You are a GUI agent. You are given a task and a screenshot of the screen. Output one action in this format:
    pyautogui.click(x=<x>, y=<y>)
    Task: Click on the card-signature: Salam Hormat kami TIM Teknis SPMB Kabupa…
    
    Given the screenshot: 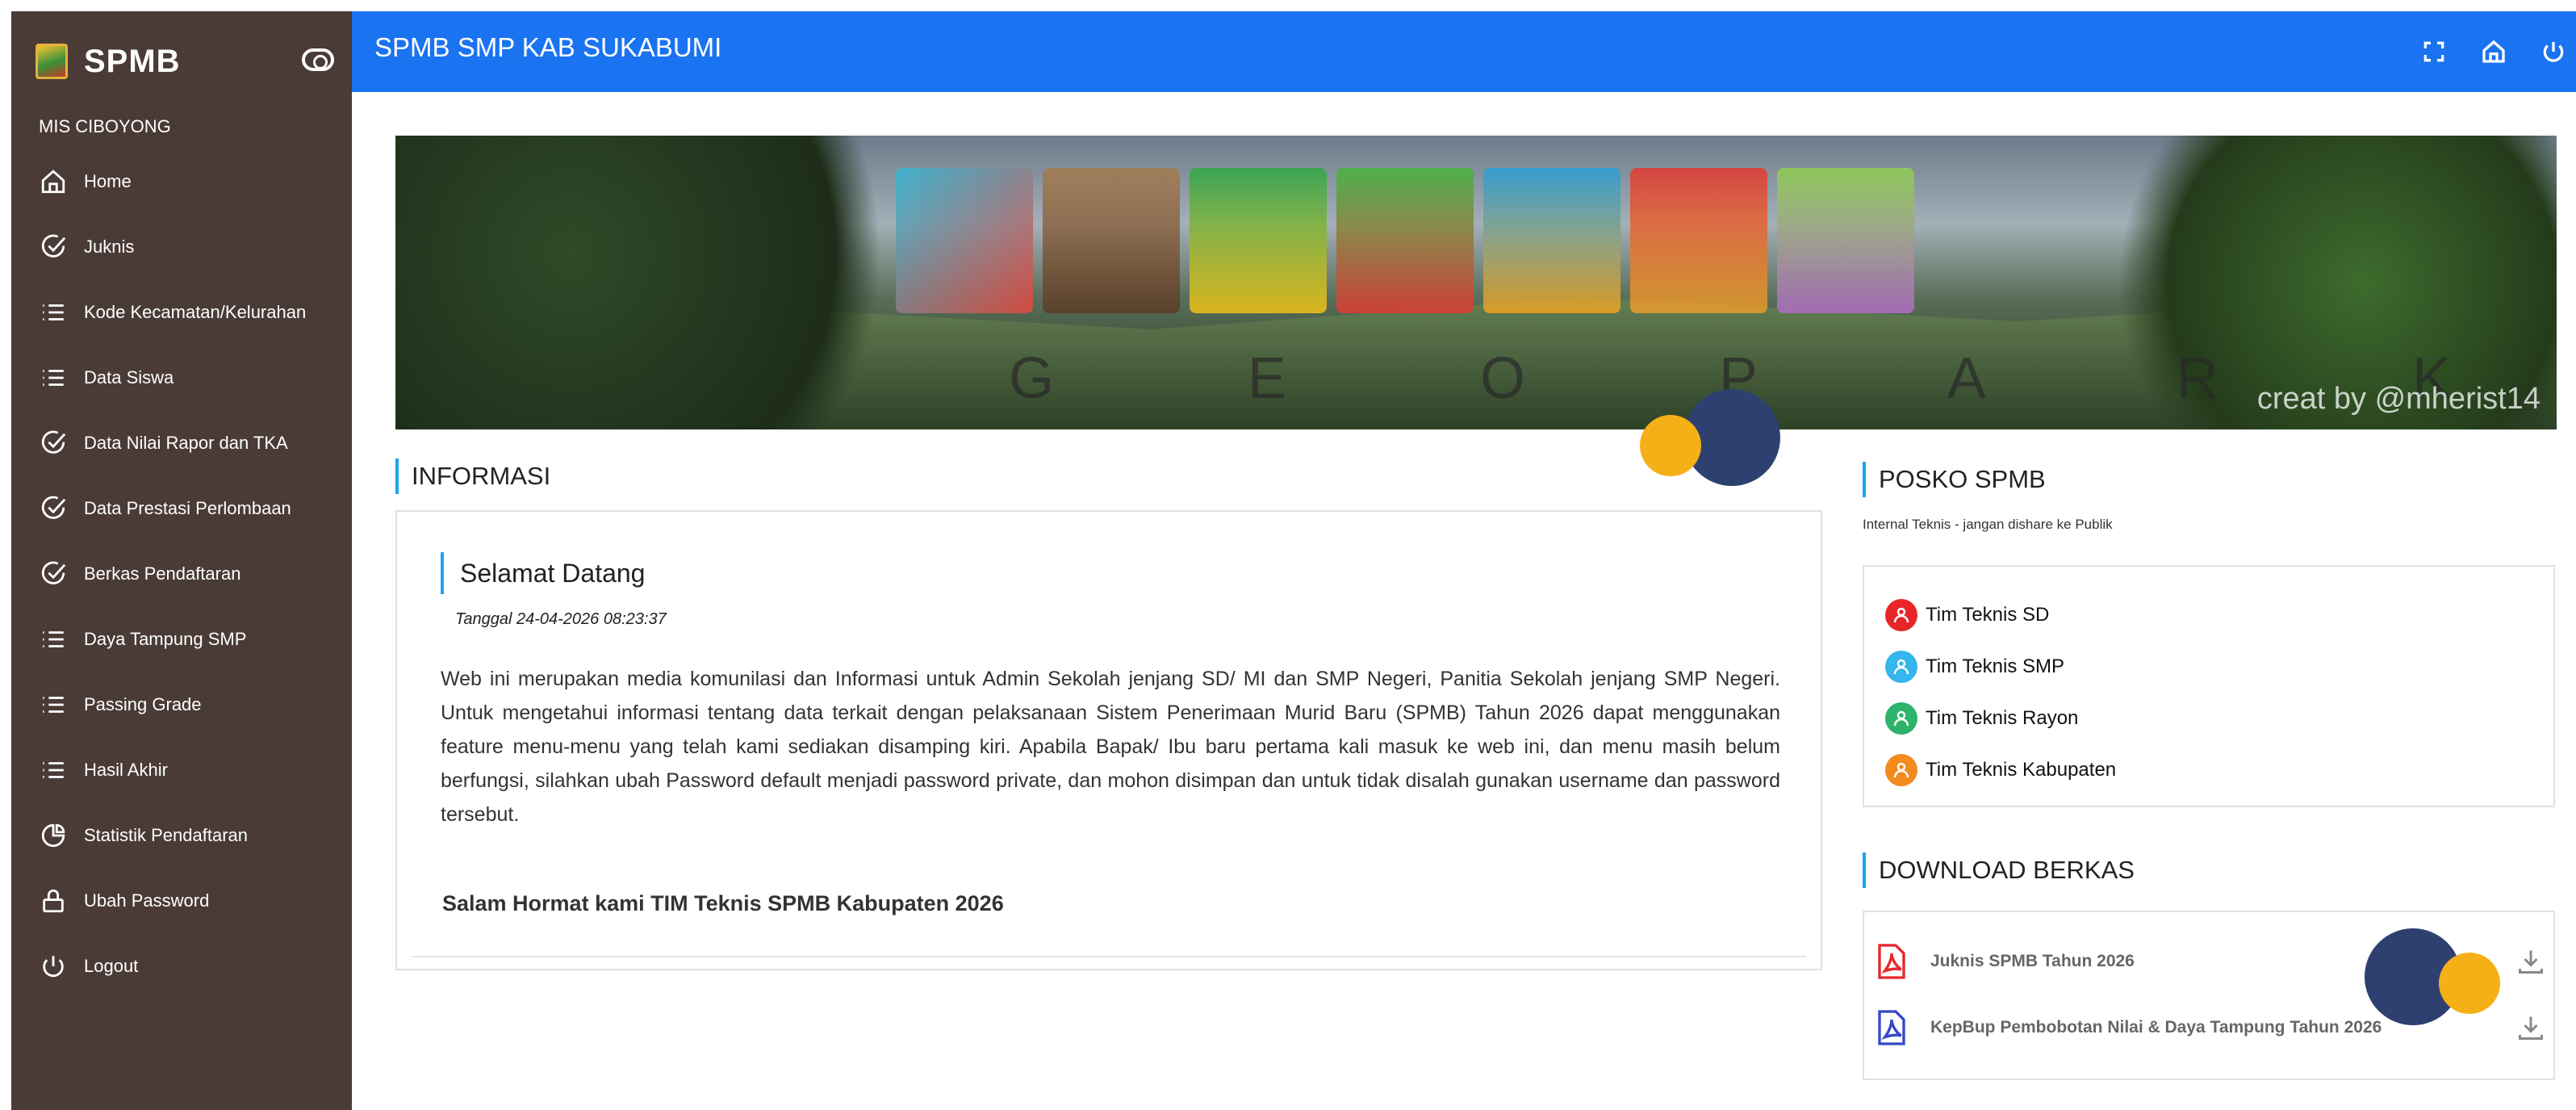 What is the action you would take?
    pyautogui.click(x=723, y=903)
    